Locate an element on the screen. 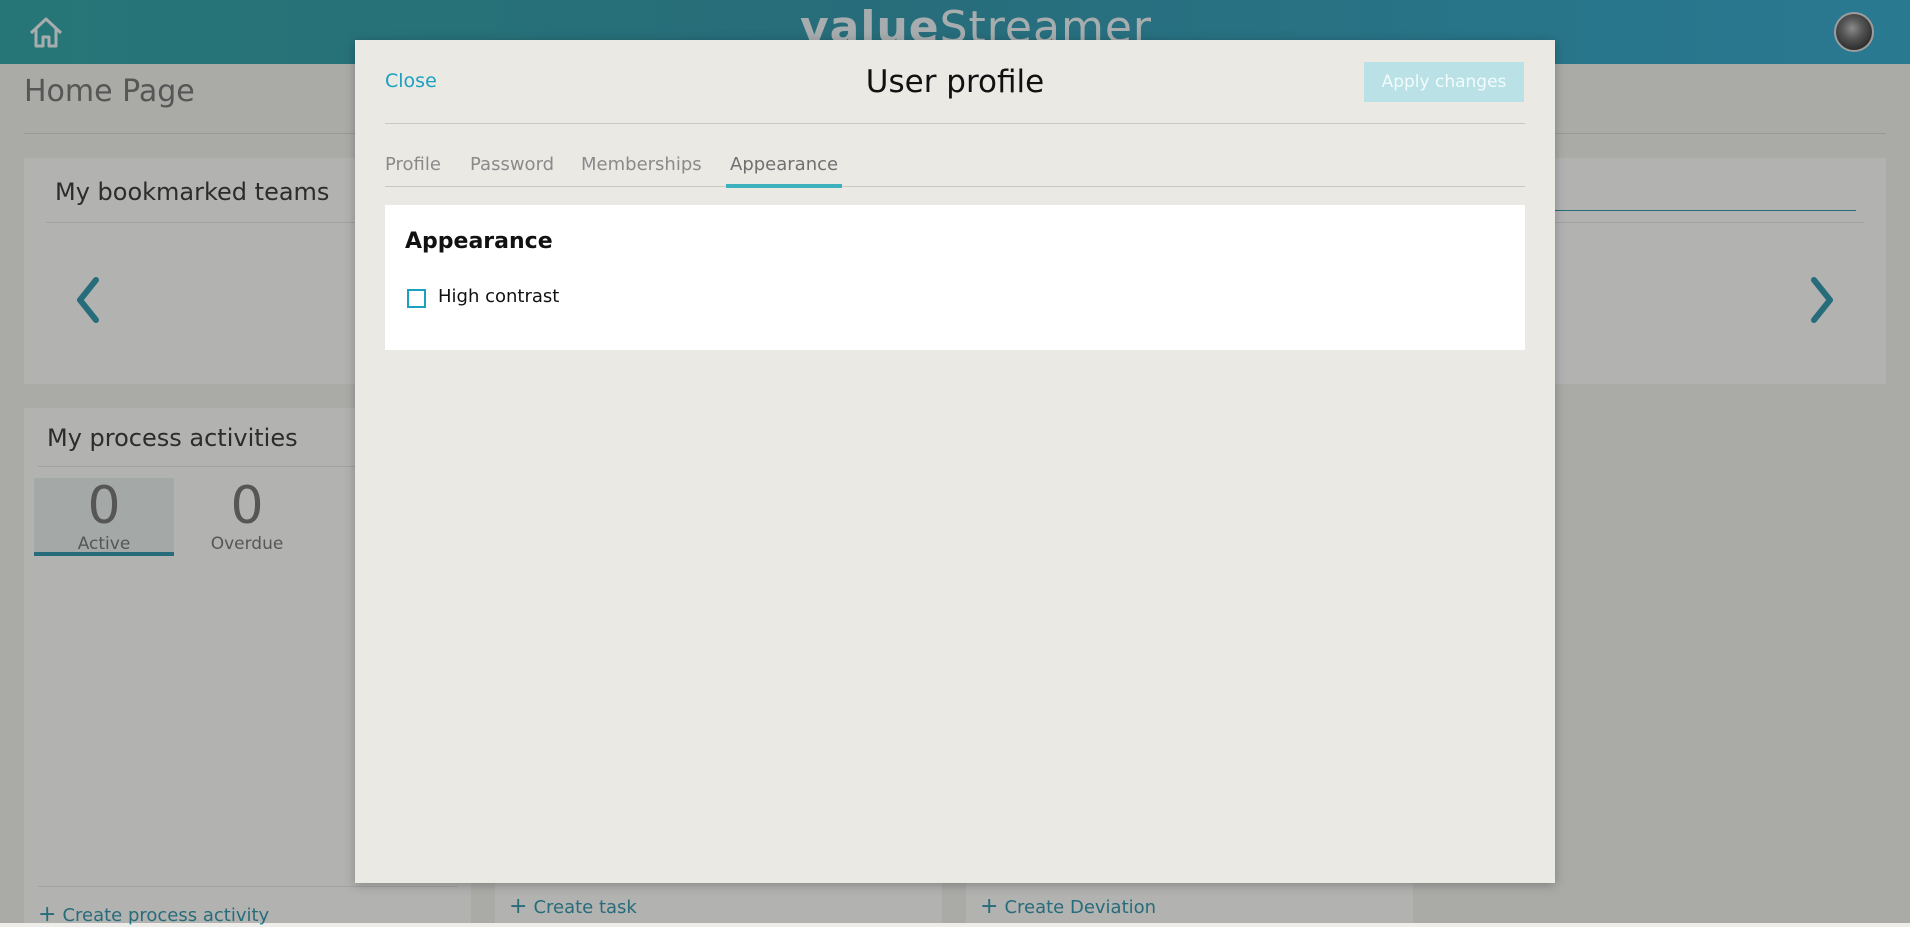 The width and height of the screenshot is (1910, 927). tab-profile: Profile is located at coordinates (413, 169).